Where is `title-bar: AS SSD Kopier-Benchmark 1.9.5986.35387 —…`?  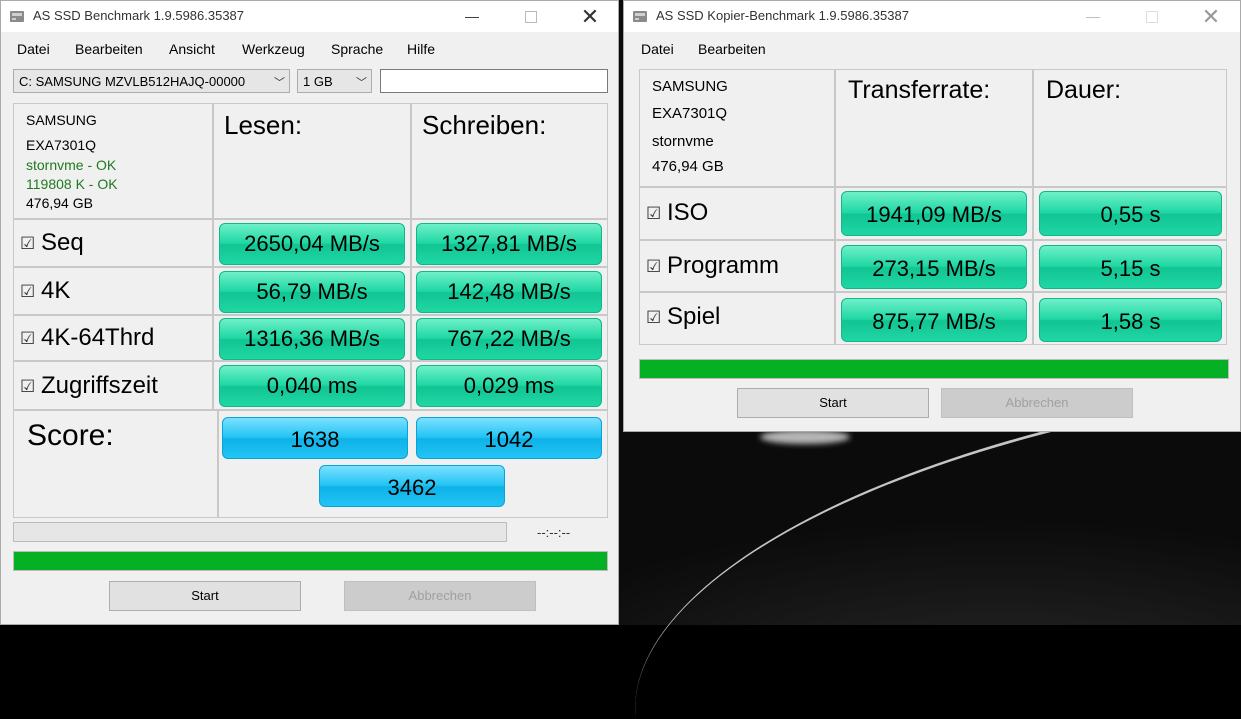 title-bar: AS SSD Kopier-Benchmark 1.9.5986.35387 —… is located at coordinates (932, 16).